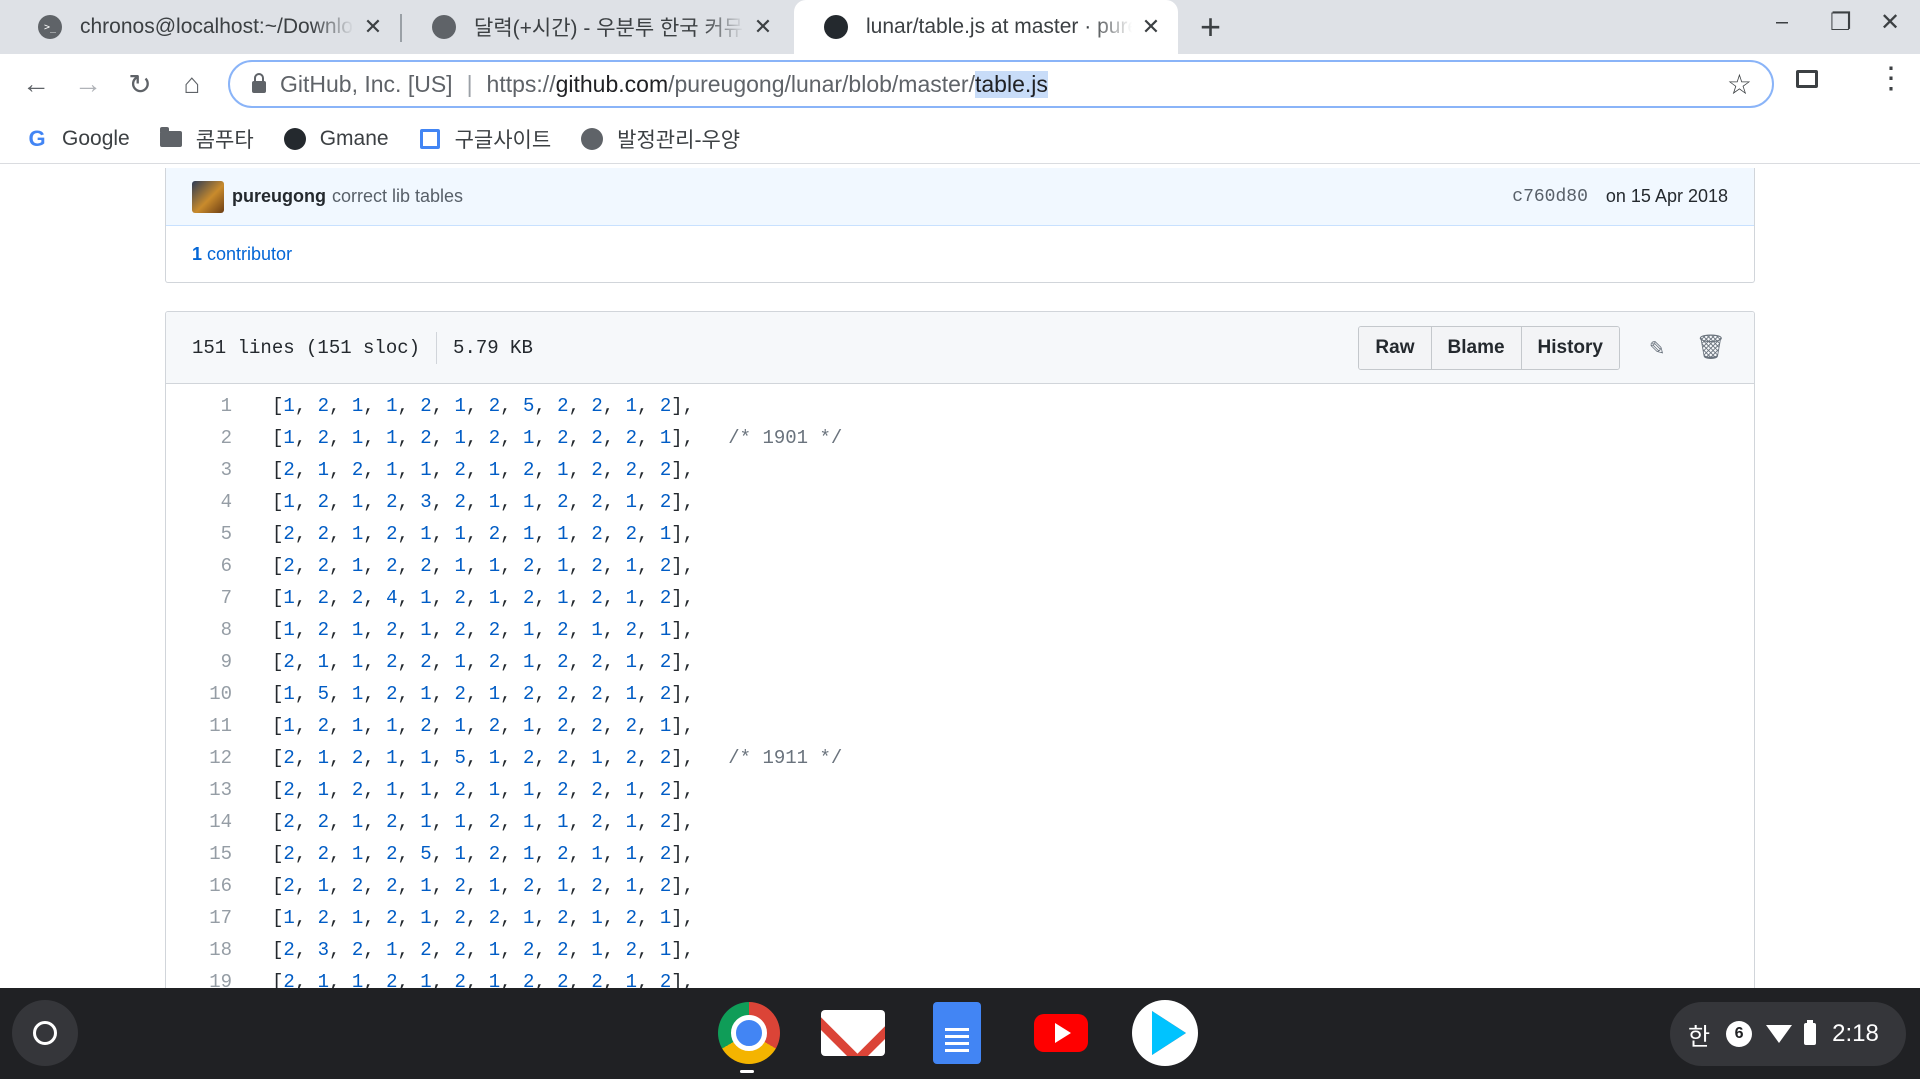 This screenshot has height=1079, width=1920. Describe the element at coordinates (609, 28) in the screenshot. I see `tab-title: 달력(+시간) - 우분투 한국 커뮤니티` at that location.